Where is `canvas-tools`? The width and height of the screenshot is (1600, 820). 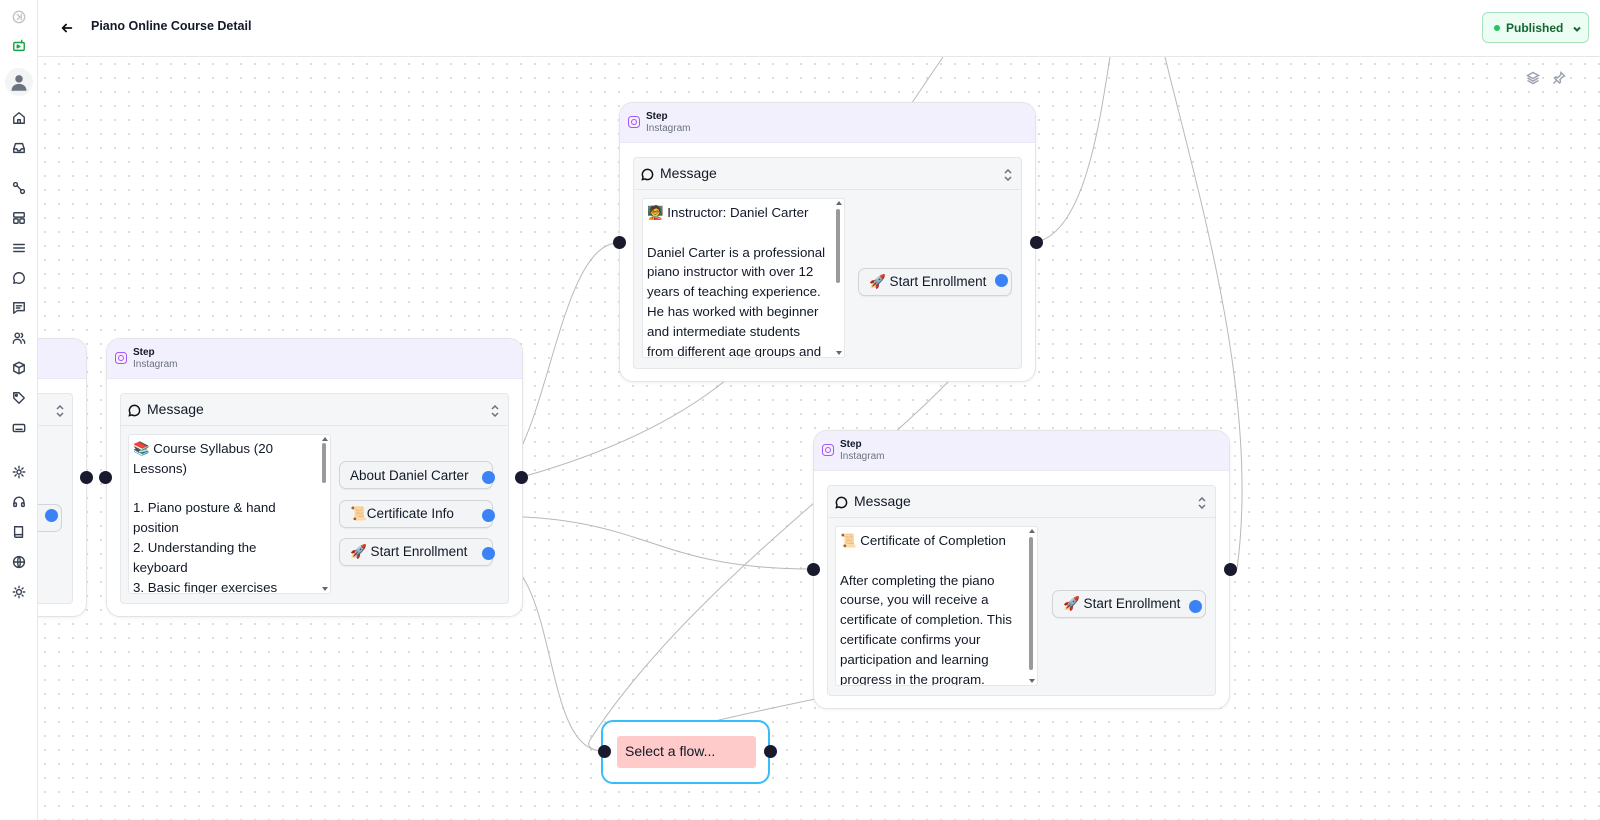 canvas-tools is located at coordinates (1545, 77).